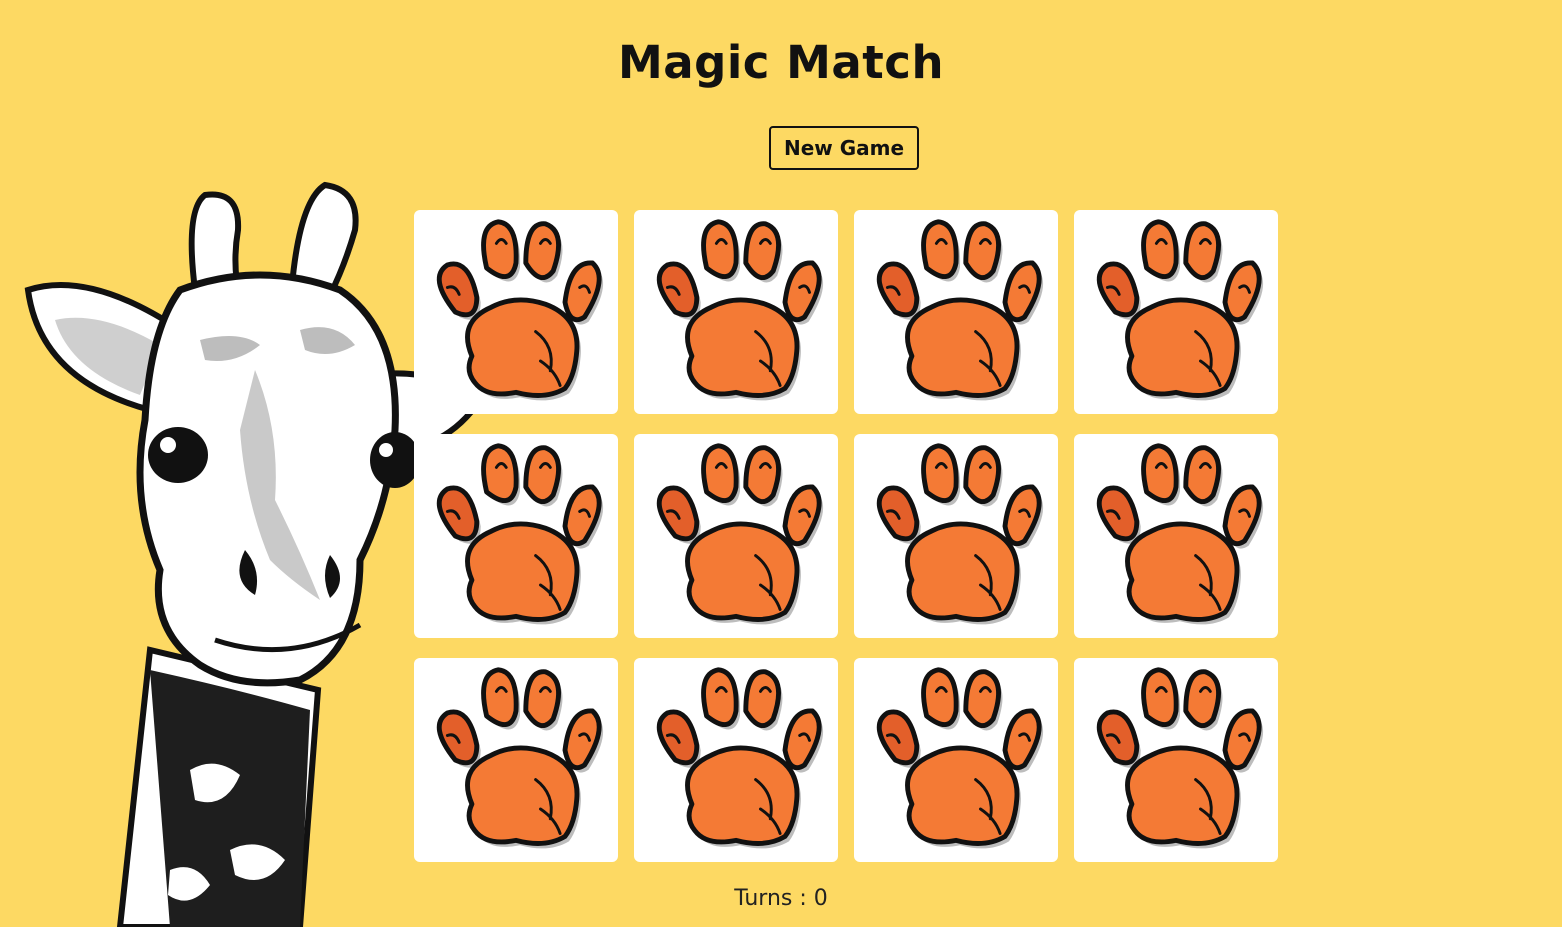 The image size is (1562, 927). Describe the element at coordinates (781, 898) in the screenshot. I see `turns-counter: Turns : 0` at that location.